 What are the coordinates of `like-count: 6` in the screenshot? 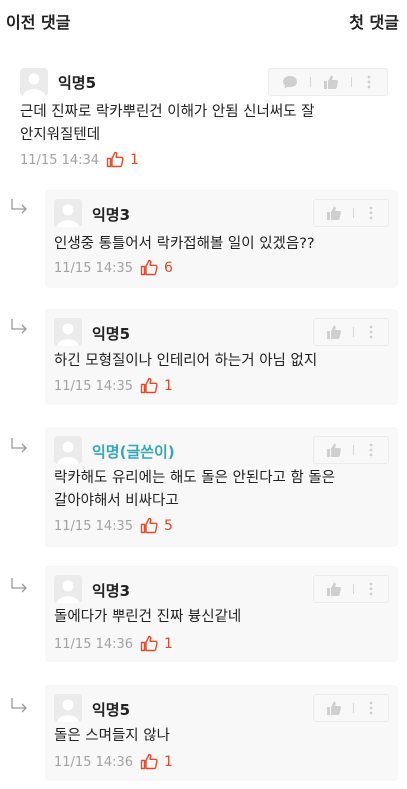 It's located at (156, 267).